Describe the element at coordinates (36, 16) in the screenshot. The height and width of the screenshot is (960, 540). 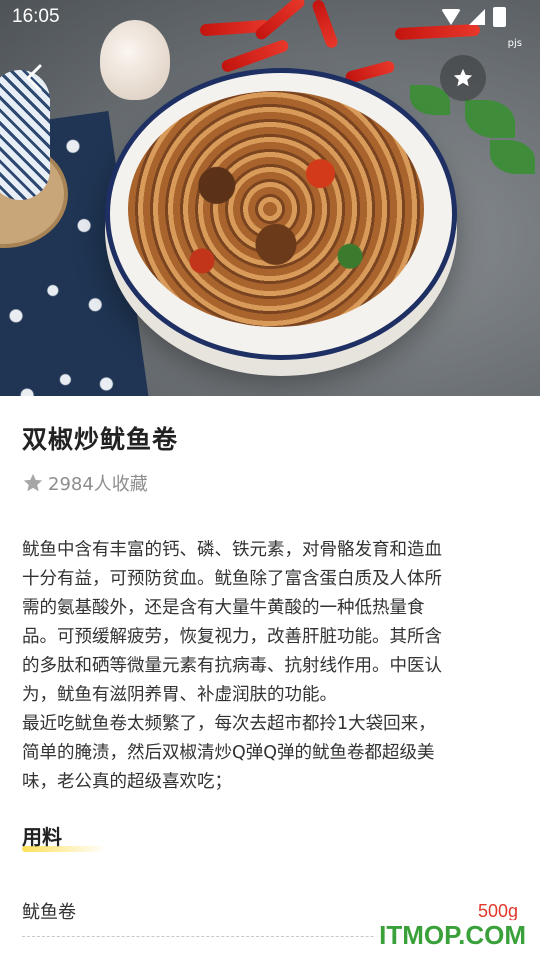
I see `status-time: 16:05` at that location.